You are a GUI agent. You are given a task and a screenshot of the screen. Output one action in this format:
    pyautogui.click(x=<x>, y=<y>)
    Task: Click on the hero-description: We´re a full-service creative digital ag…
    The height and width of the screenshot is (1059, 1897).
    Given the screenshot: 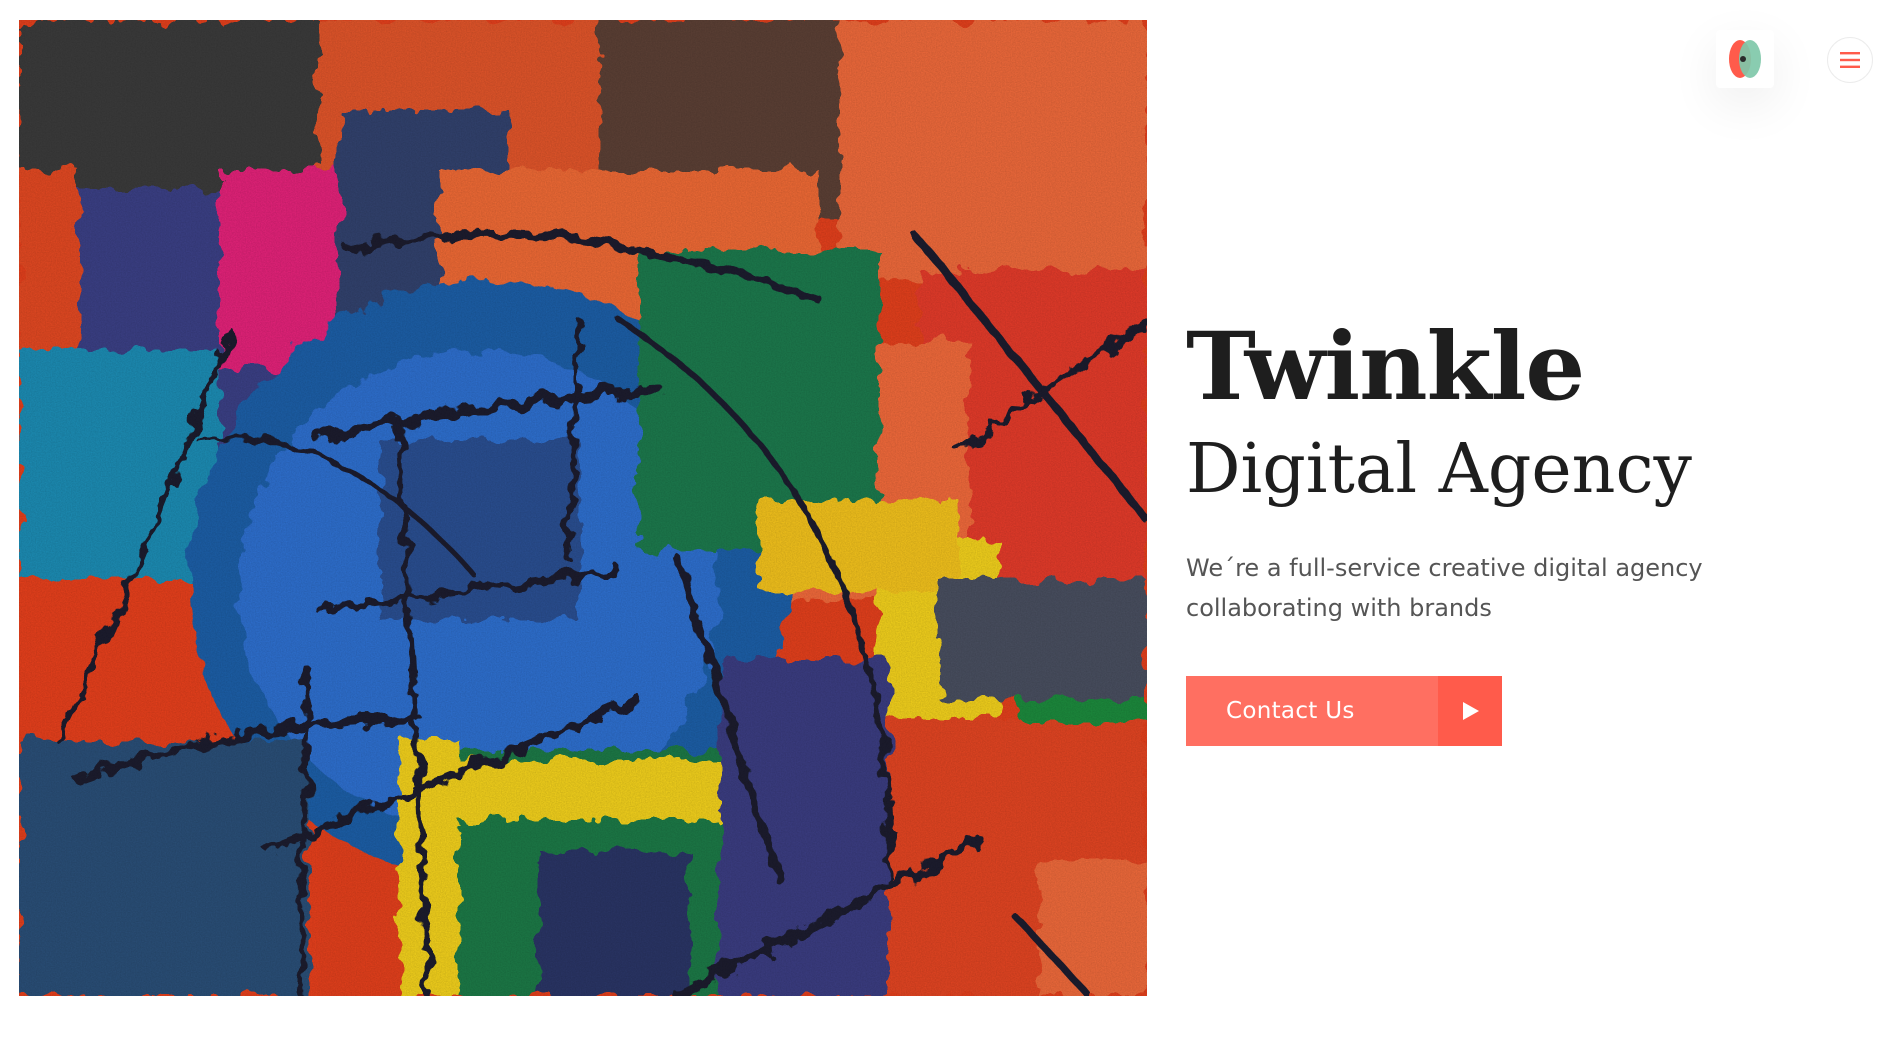 What is the action you would take?
    pyautogui.click(x=1444, y=588)
    